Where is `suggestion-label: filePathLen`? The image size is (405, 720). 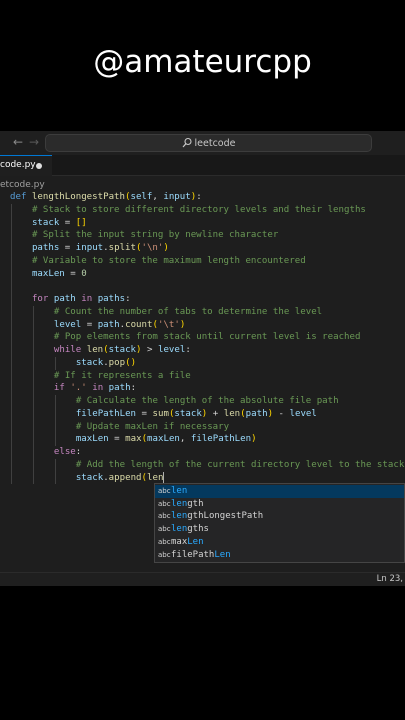
suggestion-label: filePathLen is located at coordinates (201, 554).